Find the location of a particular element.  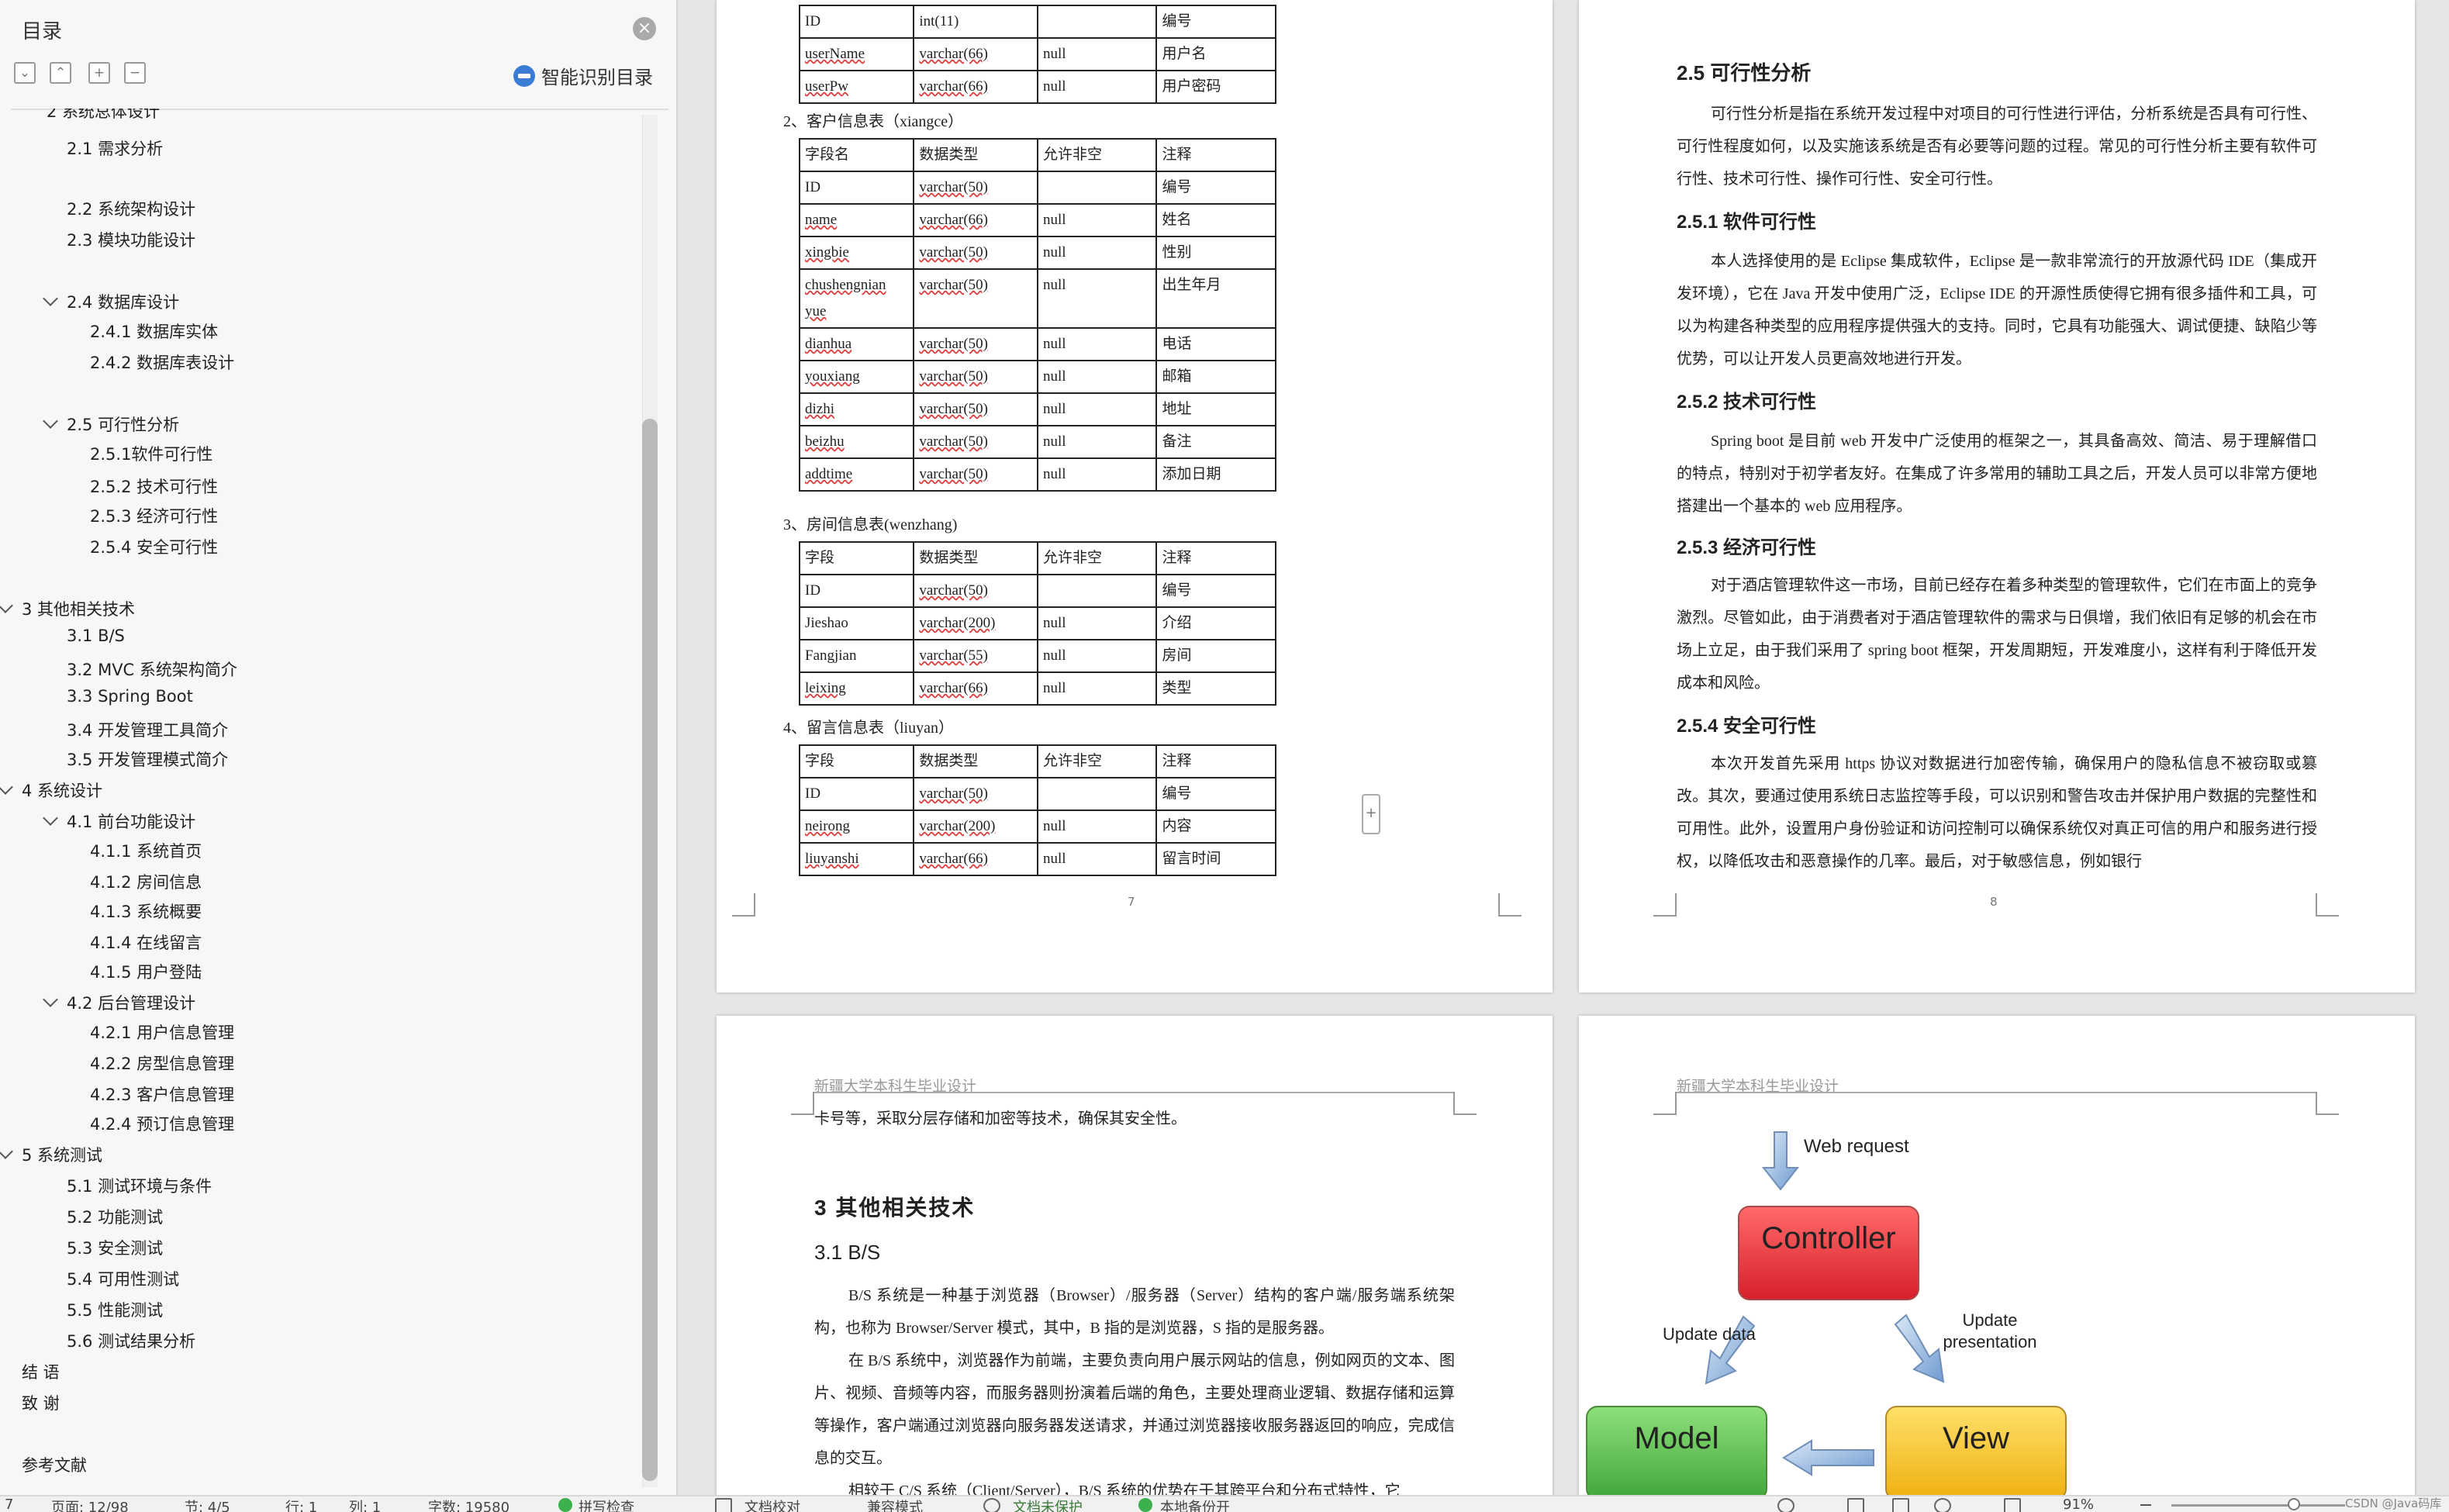

table-cell: 用户名 is located at coordinates (1215, 54).